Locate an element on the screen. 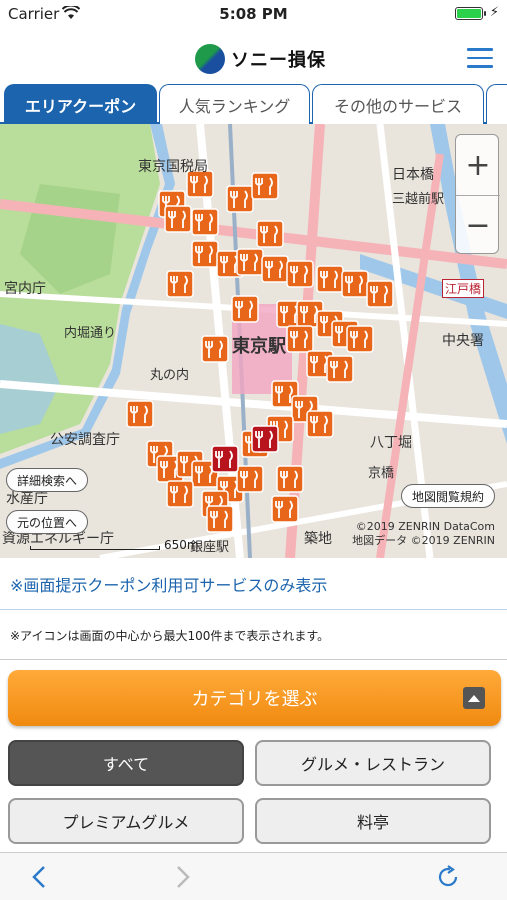 This screenshot has width=507, height=900. map-label-hatchobori: 八丁堀 is located at coordinates (391, 443).